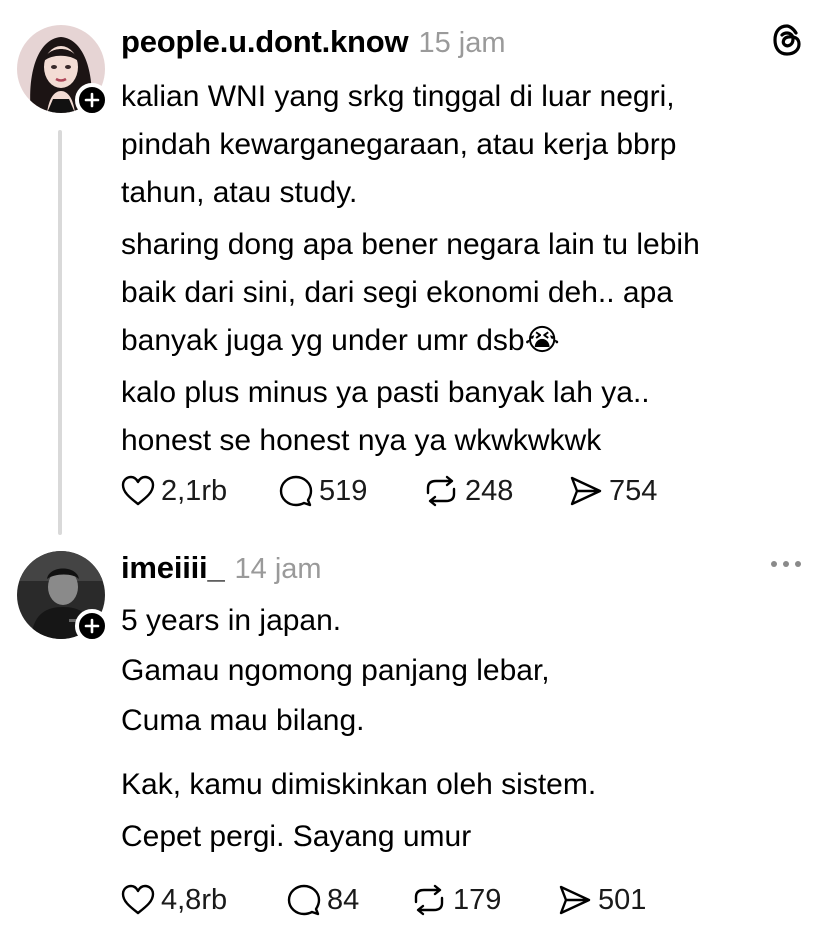 This screenshot has height=937, width=828. What do you see at coordinates (385, 392) in the screenshot?
I see `post-line: kalo plus minus ya pasti banyak lah ya..` at bounding box center [385, 392].